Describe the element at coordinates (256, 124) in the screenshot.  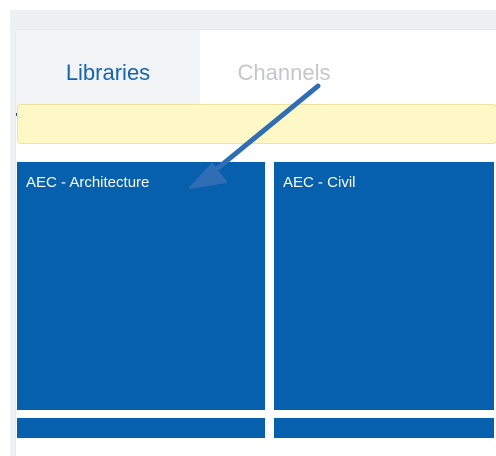
I see `notice-banner` at that location.